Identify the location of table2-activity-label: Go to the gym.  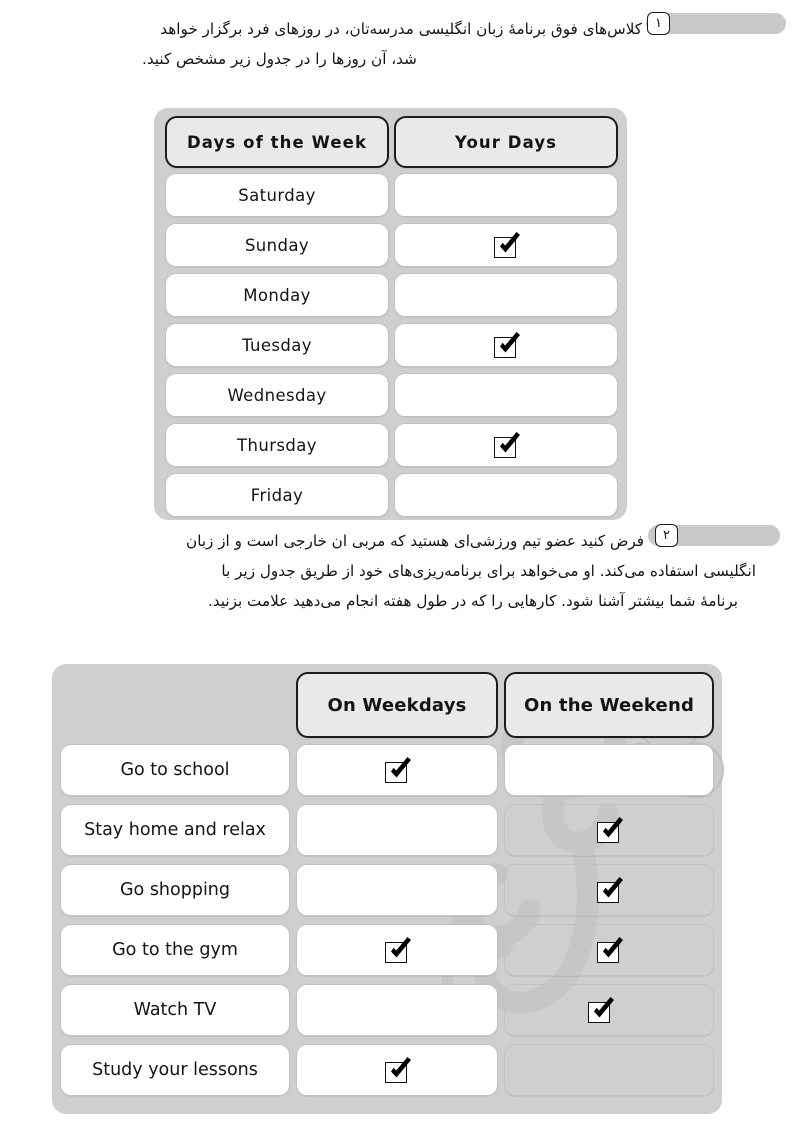
(175, 950).